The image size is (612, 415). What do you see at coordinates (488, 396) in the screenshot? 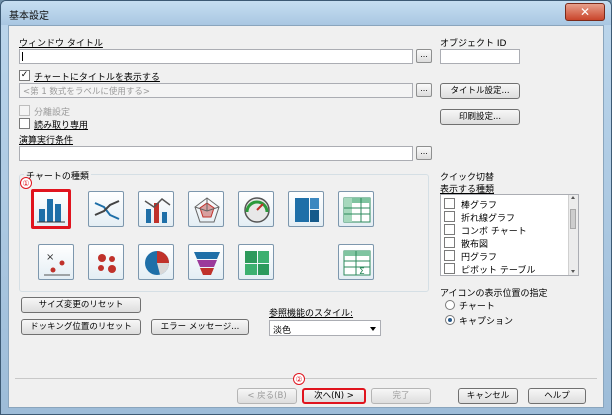
I see `cancel-button: キャンセル` at bounding box center [488, 396].